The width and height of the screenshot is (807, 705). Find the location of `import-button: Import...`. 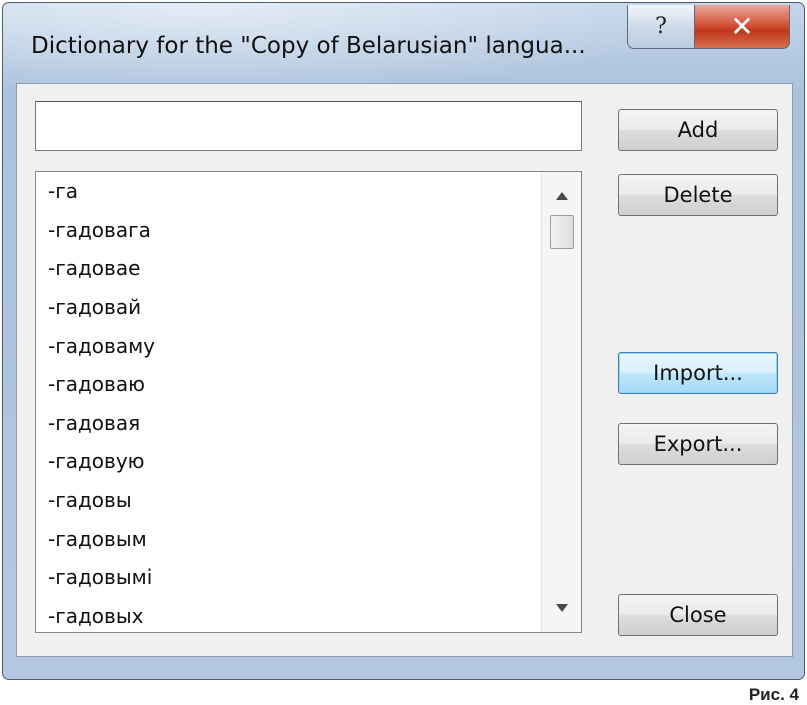

import-button: Import... is located at coordinates (698, 373).